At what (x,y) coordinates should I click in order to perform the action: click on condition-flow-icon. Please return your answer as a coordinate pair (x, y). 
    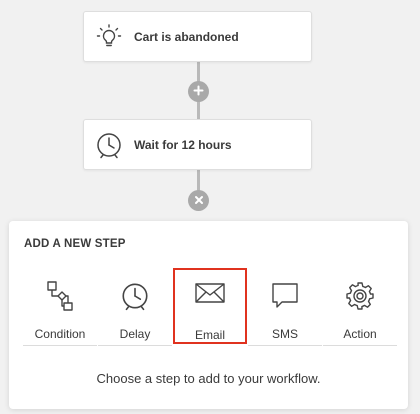
    Looking at the image, I should click on (60, 296).